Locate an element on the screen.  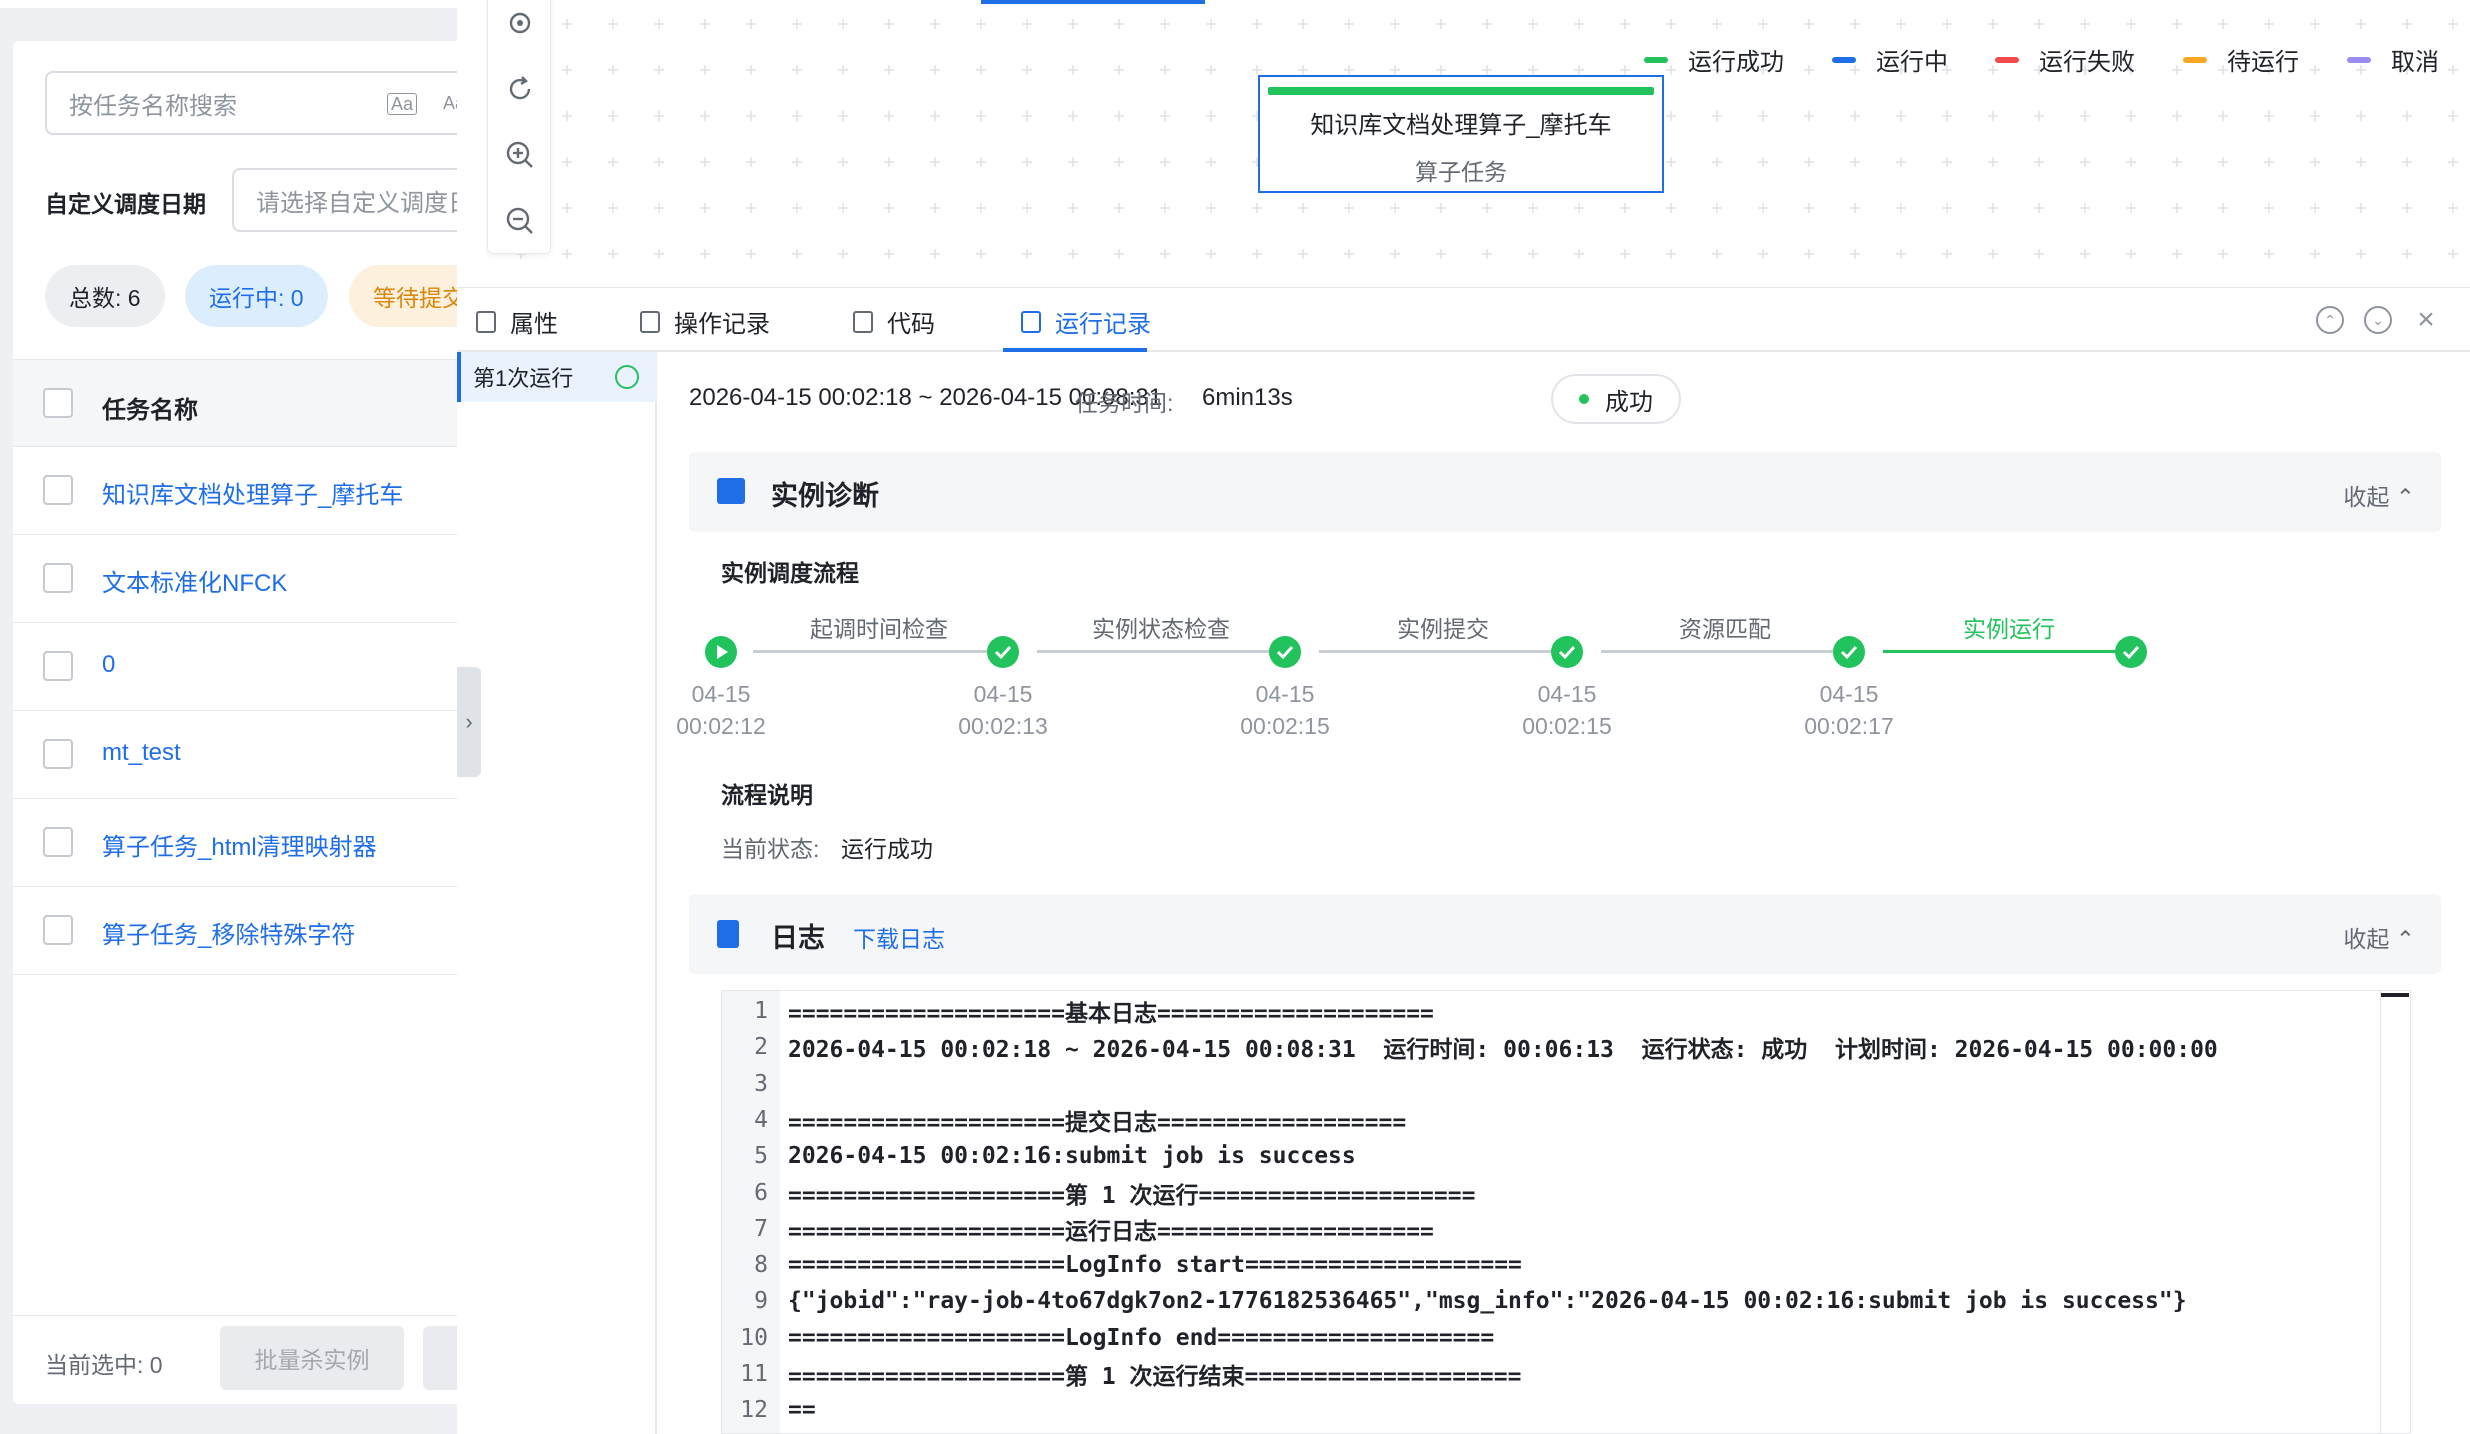
date-picker-input: 请选择自定义调度日期 is located at coordinates (344, 200).